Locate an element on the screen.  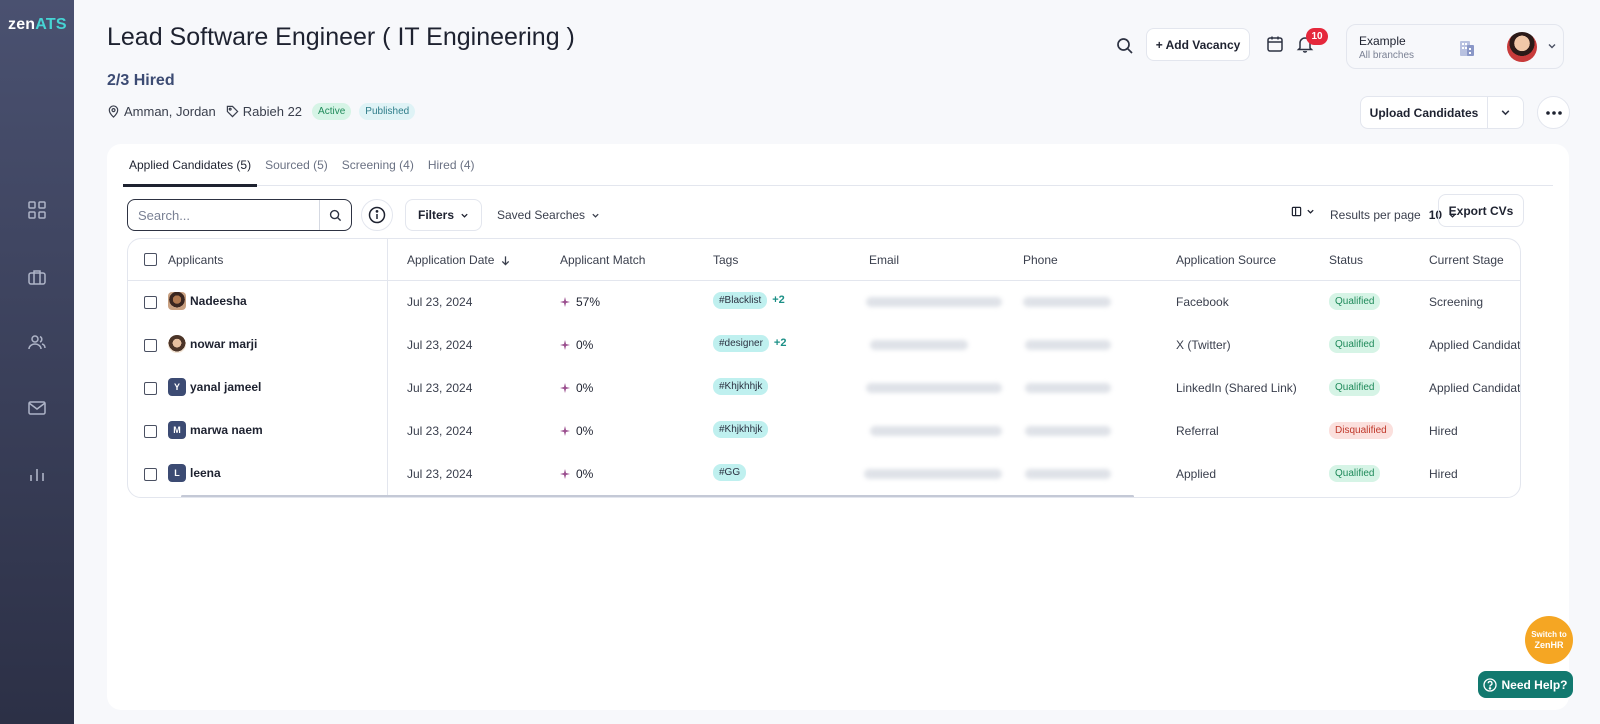
column-applicants: Applicants is located at coordinates (195, 260).